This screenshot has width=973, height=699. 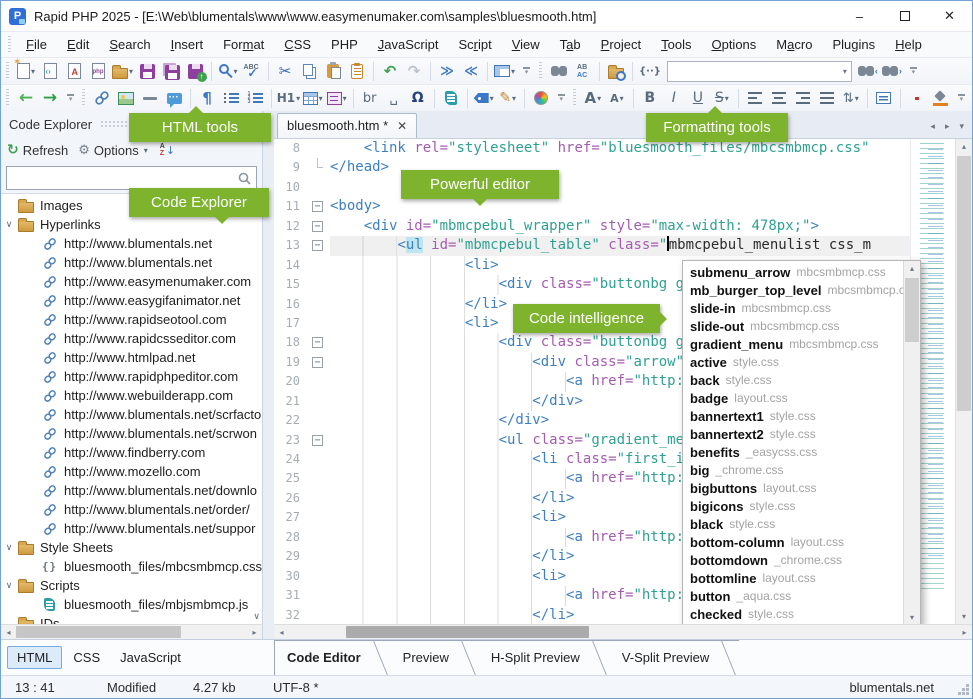 What do you see at coordinates (949, 16) in the screenshot?
I see `close-button: ✕` at bounding box center [949, 16].